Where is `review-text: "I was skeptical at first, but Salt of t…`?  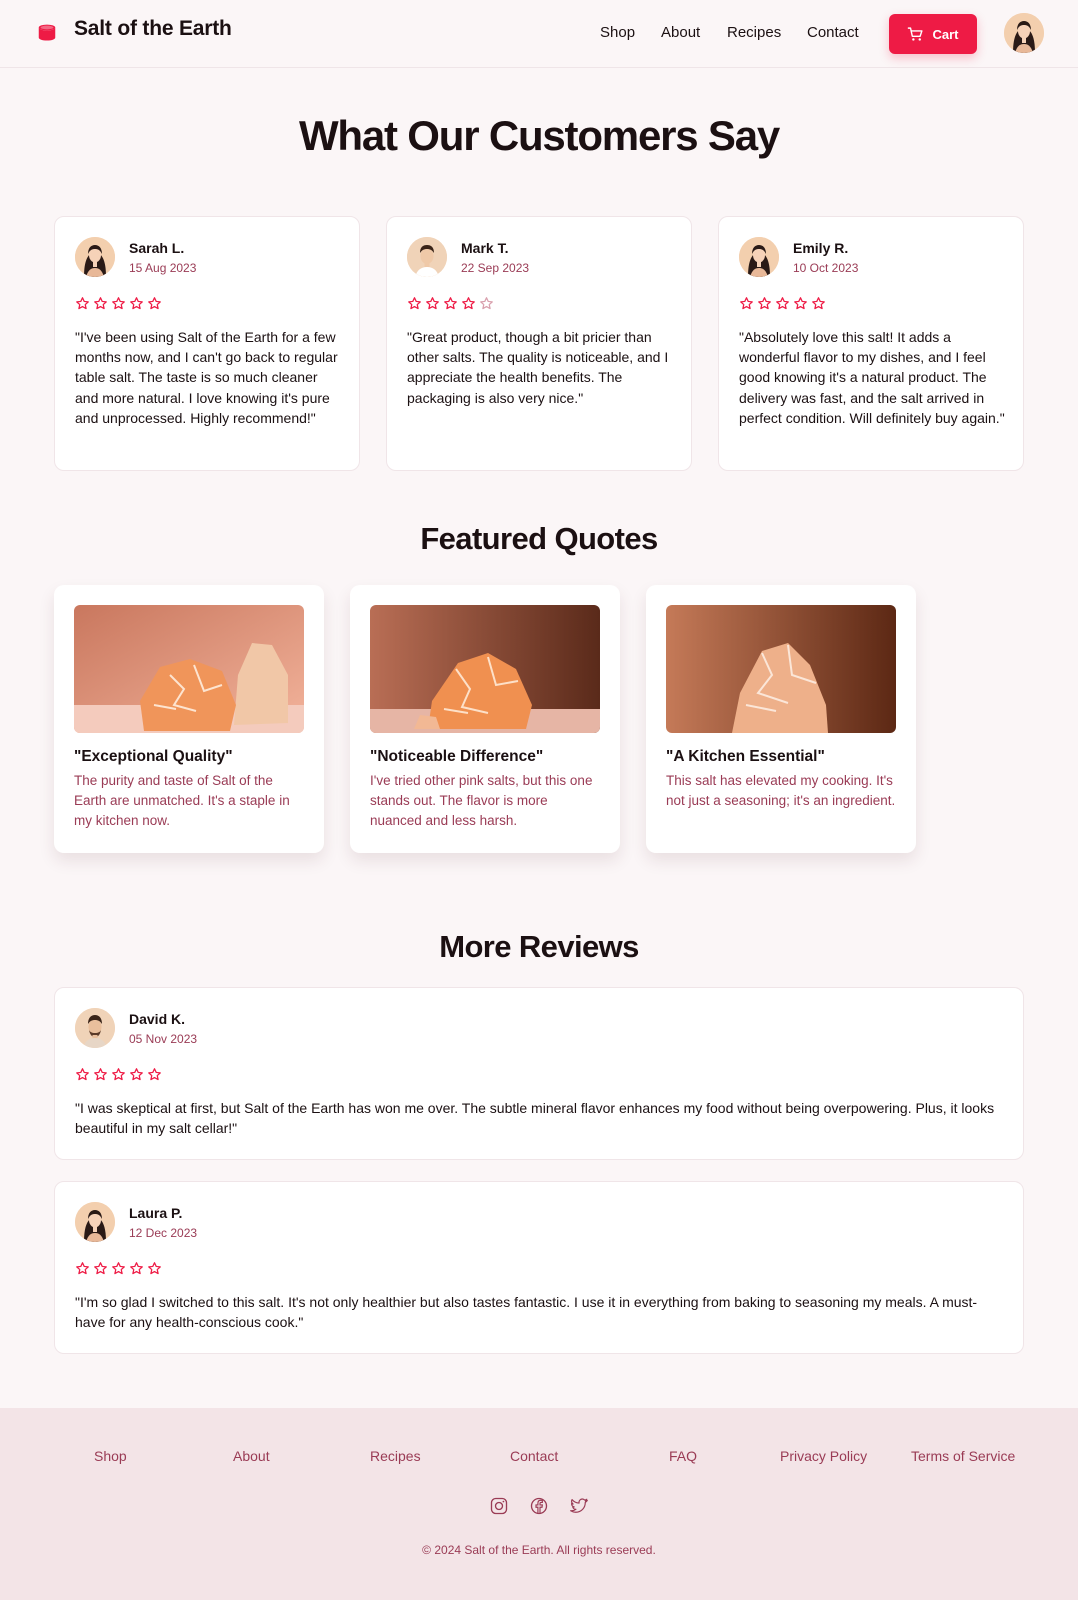 review-text: "I was skeptical at first, but Salt of t… is located at coordinates (535, 1118).